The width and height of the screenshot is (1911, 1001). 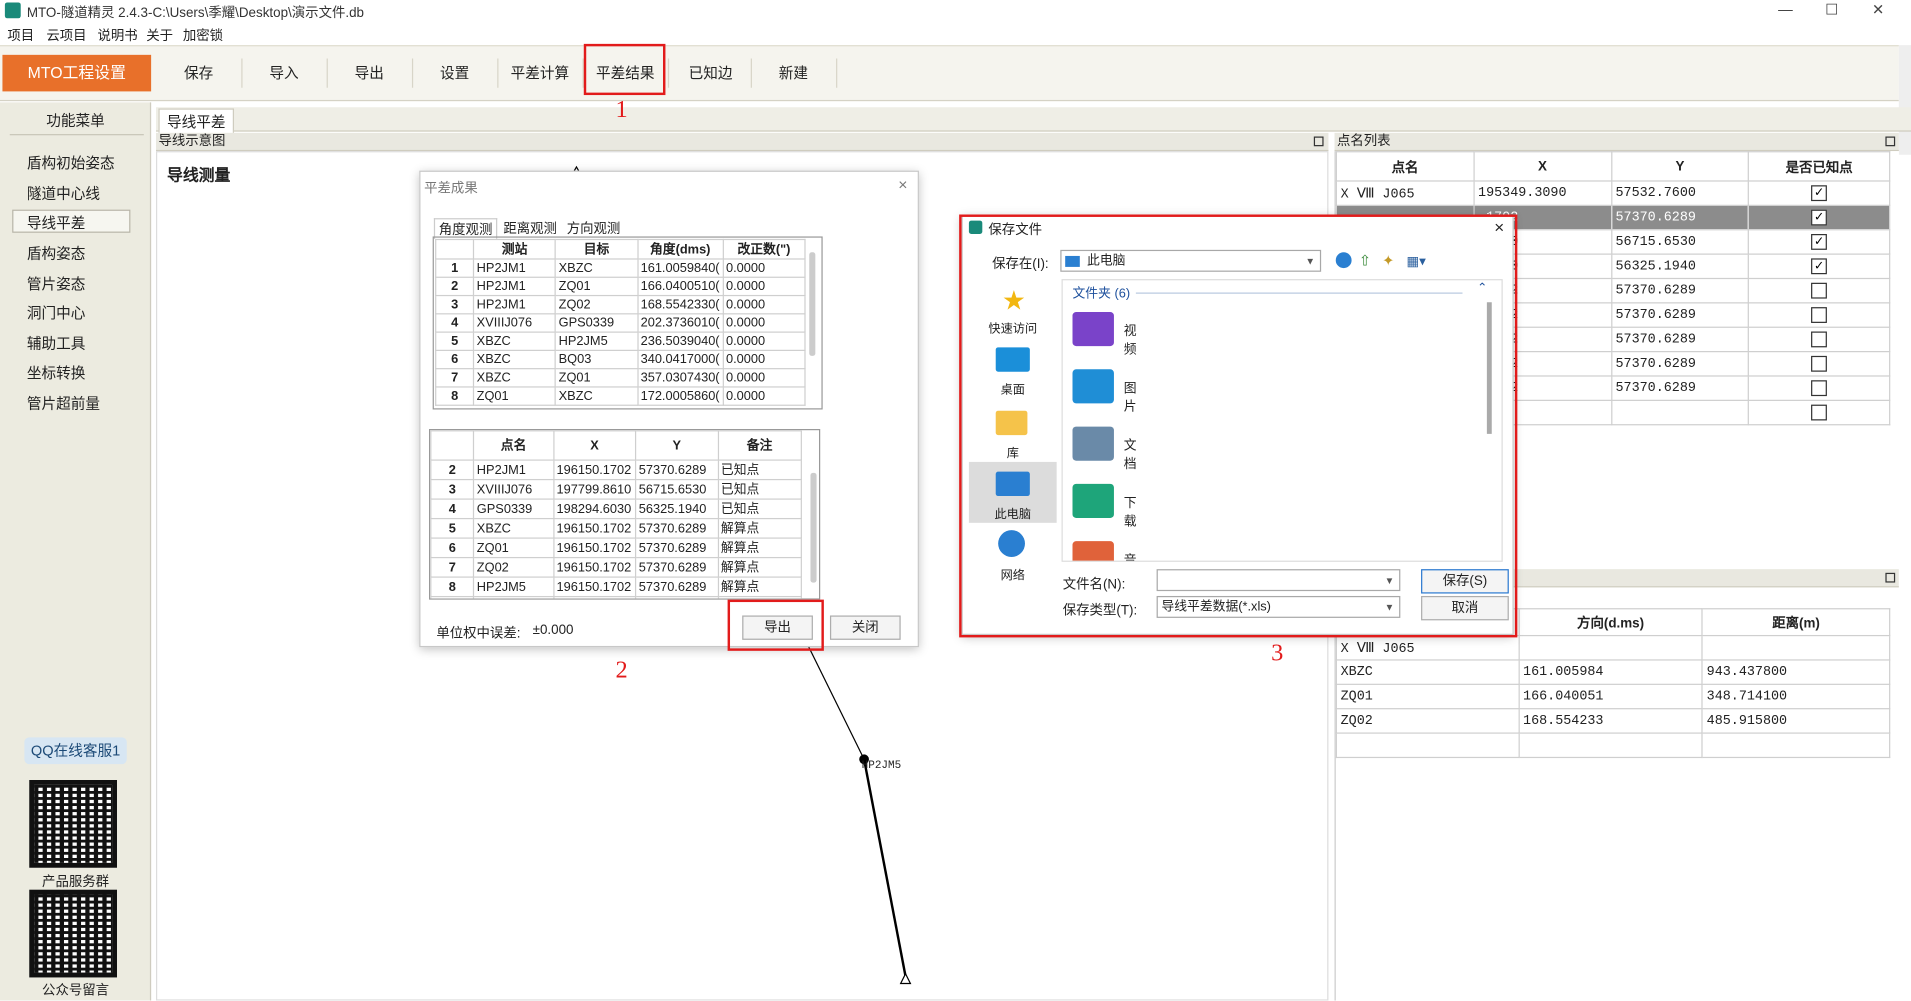 What do you see at coordinates (1277, 653) in the screenshot?
I see `annotation-number-3: 3` at bounding box center [1277, 653].